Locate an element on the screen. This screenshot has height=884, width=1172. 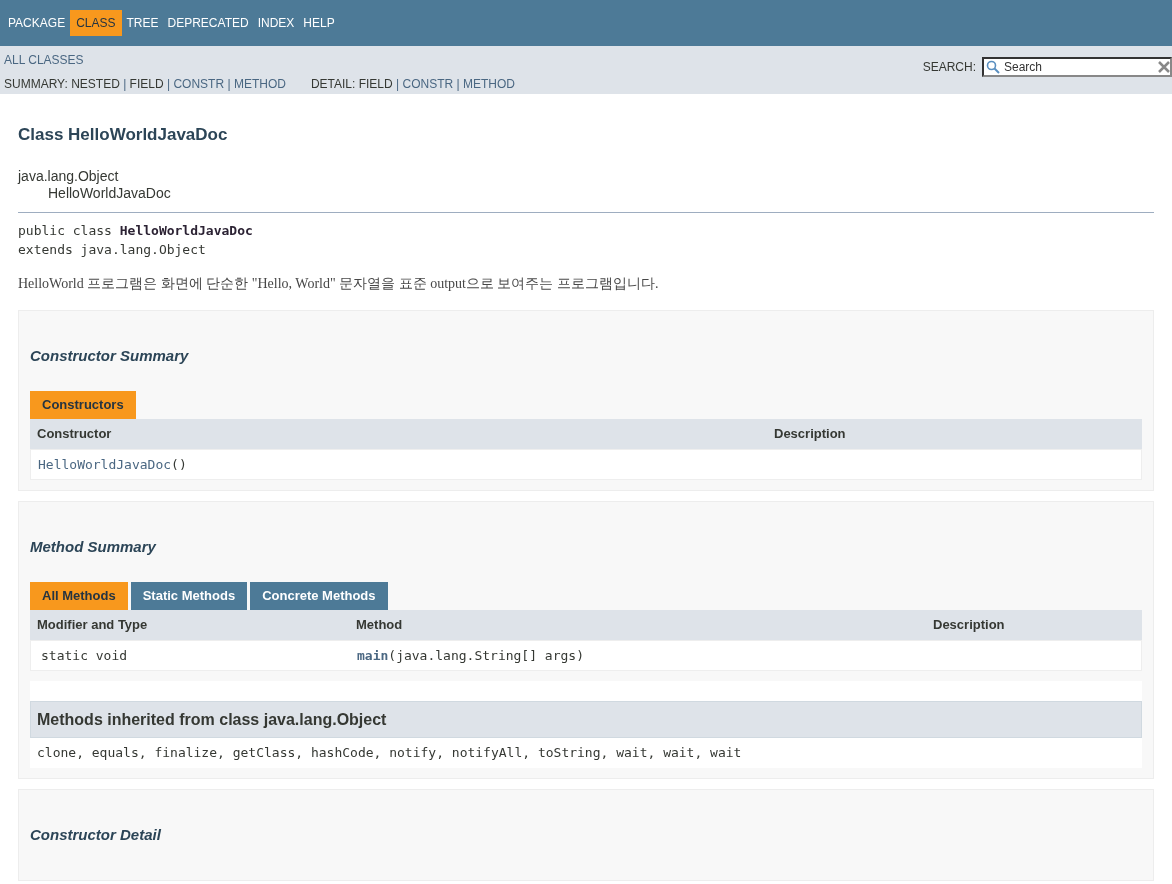
section-heading: Method Summary is located at coordinates (94, 547).